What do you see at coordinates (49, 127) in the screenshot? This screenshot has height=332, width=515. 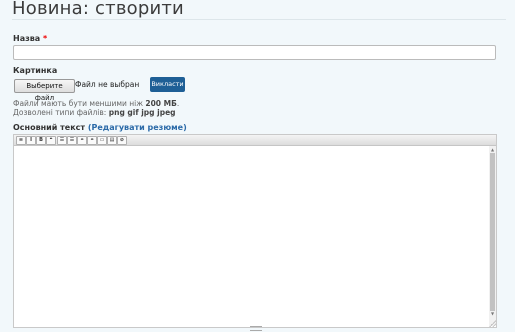 I see `body-label-text: Основний текст` at bounding box center [49, 127].